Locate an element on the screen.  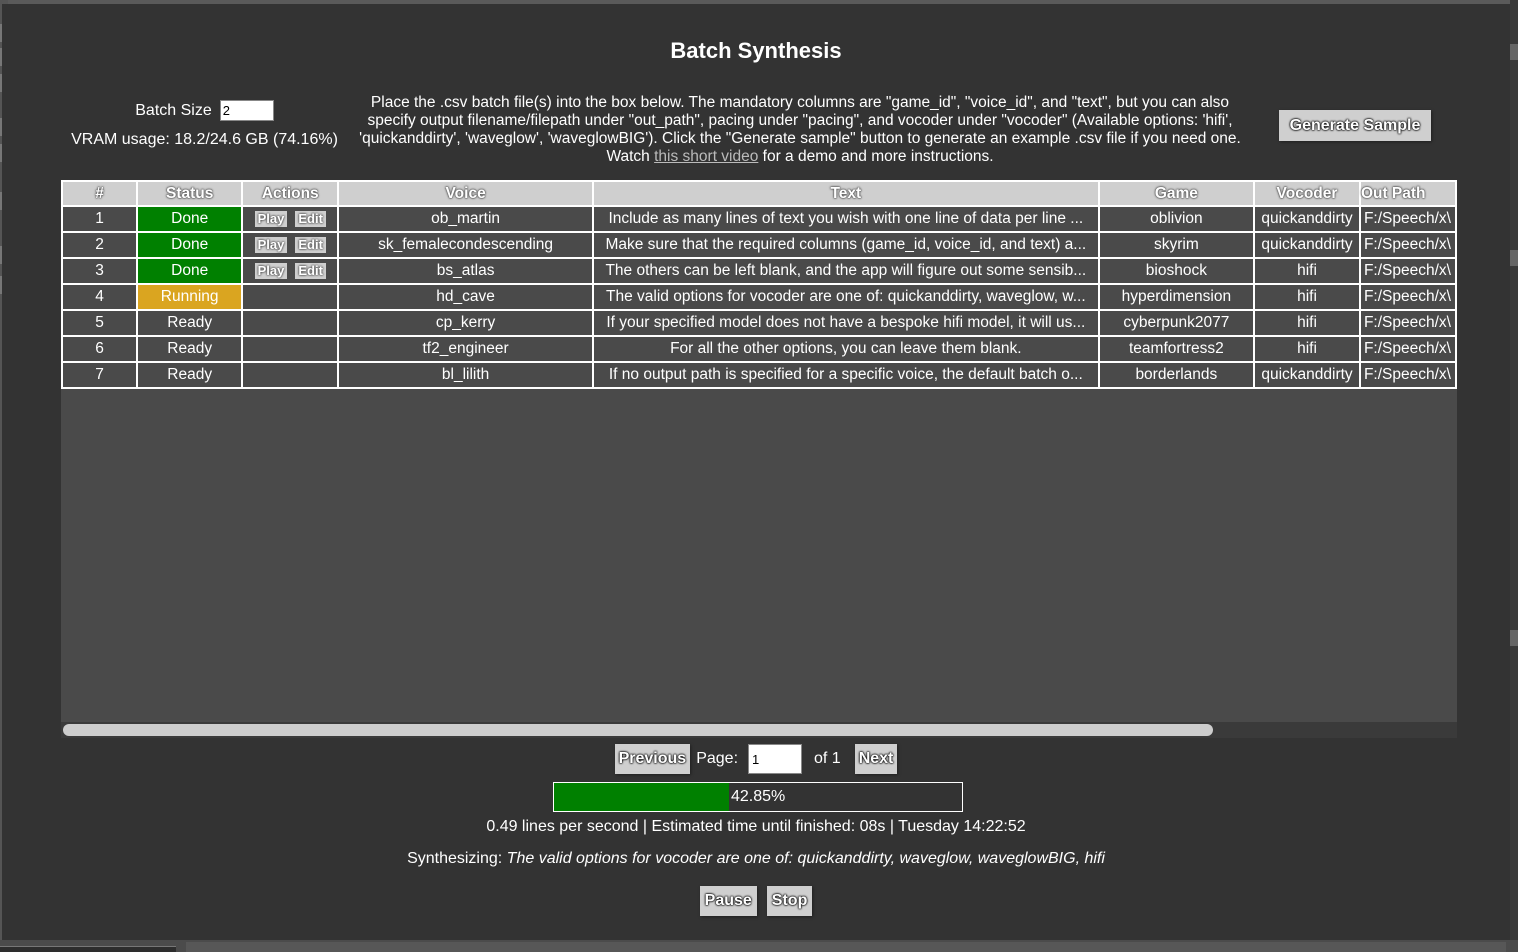
progress-bar: 42.85% is located at coordinates (758, 797).